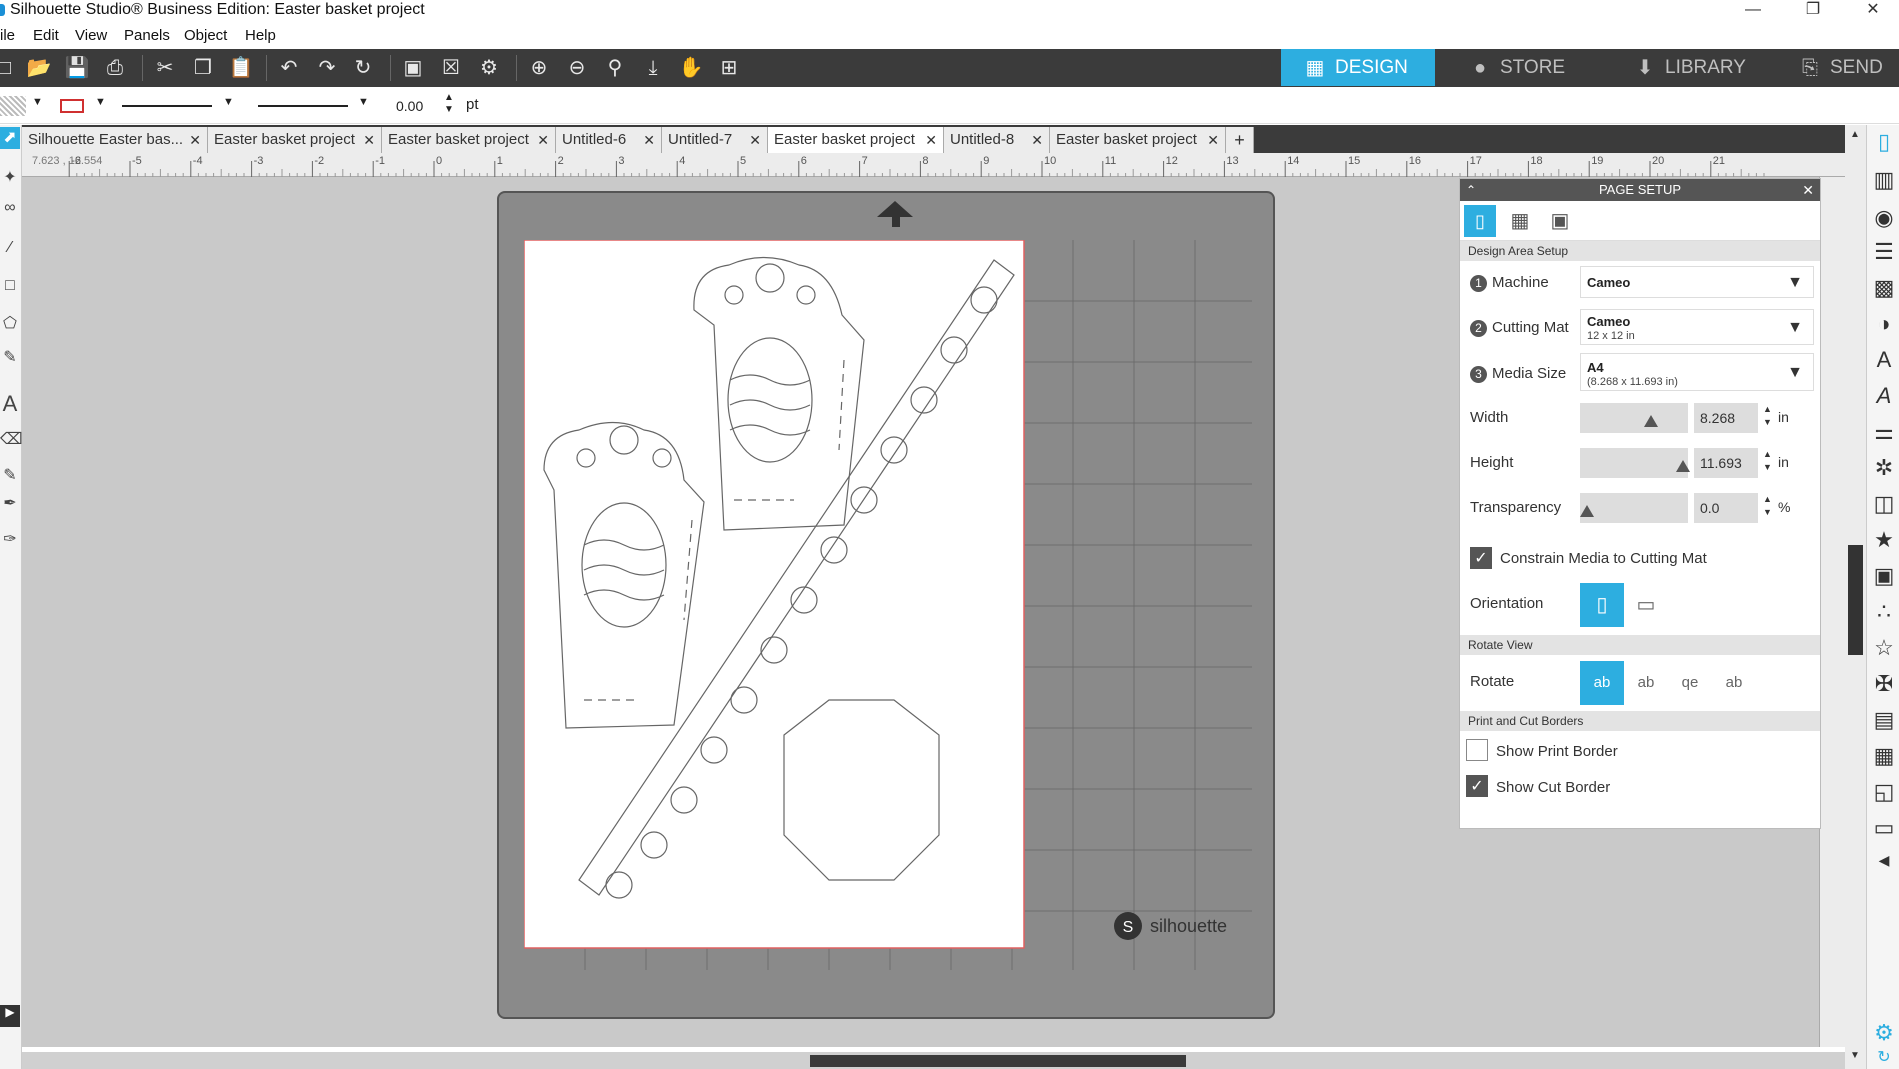 The image size is (1899, 1069). I want to click on transparency-stepper: ▲ ▼, so click(1767, 506).